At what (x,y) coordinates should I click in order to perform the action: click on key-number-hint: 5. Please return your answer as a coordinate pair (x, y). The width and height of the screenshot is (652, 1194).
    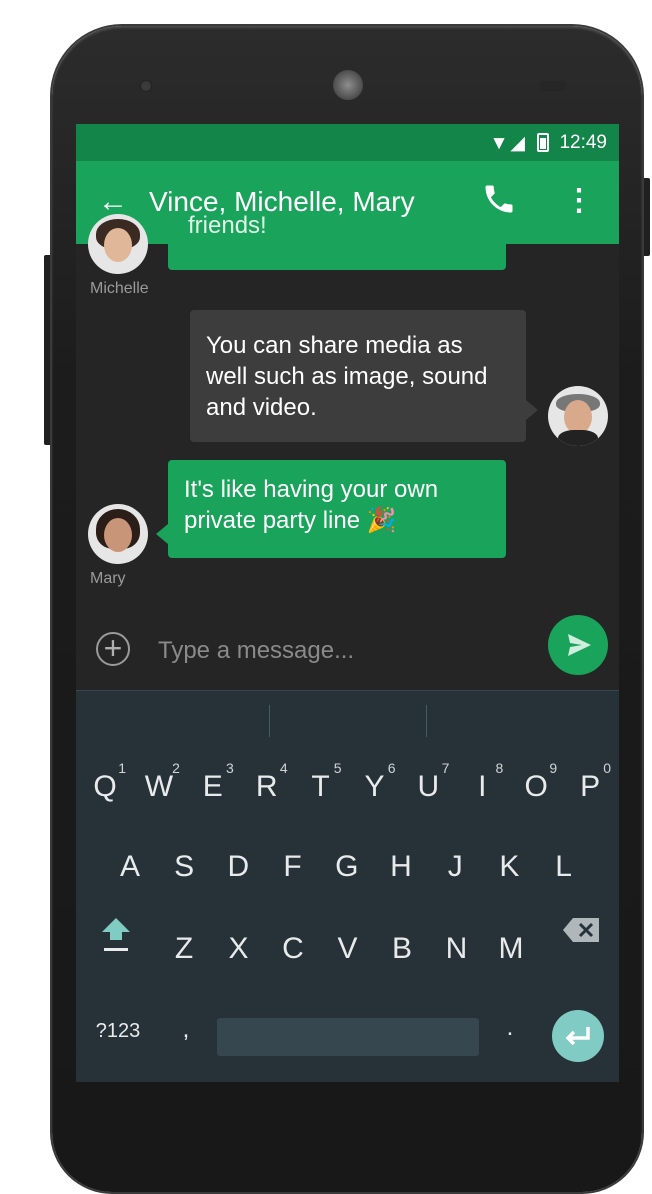
    Looking at the image, I should click on (337, 768).